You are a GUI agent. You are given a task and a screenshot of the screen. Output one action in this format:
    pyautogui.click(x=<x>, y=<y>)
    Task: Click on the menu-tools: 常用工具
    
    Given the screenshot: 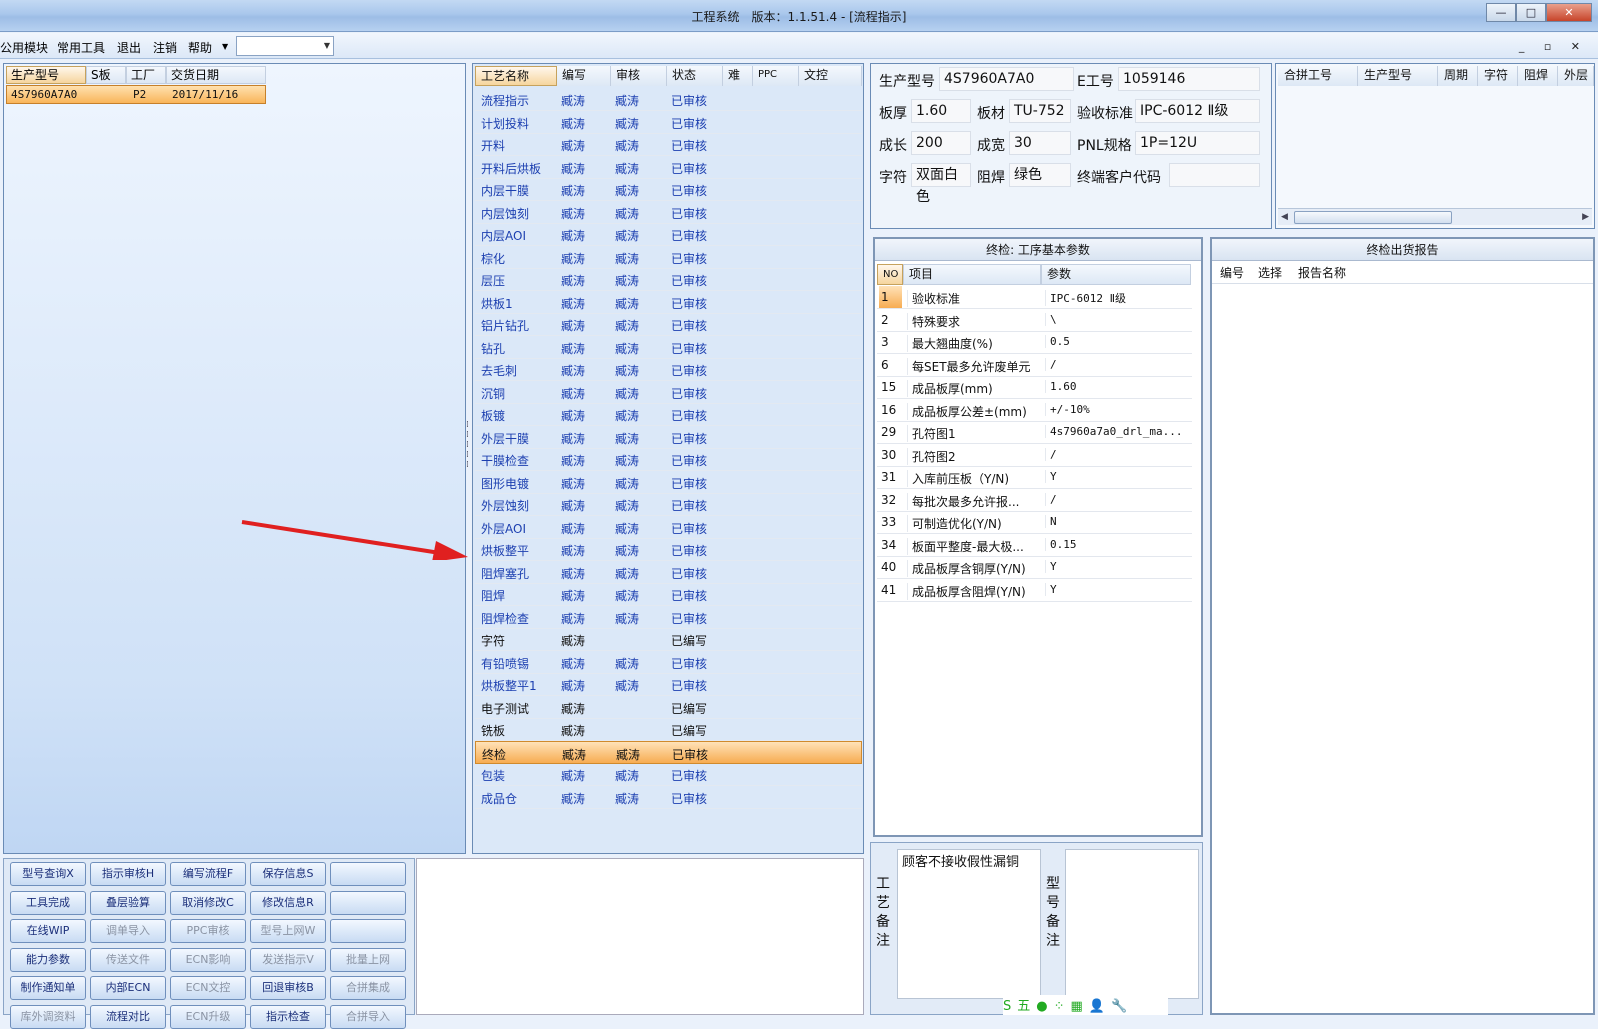 What is the action you would take?
    pyautogui.click(x=81, y=47)
    